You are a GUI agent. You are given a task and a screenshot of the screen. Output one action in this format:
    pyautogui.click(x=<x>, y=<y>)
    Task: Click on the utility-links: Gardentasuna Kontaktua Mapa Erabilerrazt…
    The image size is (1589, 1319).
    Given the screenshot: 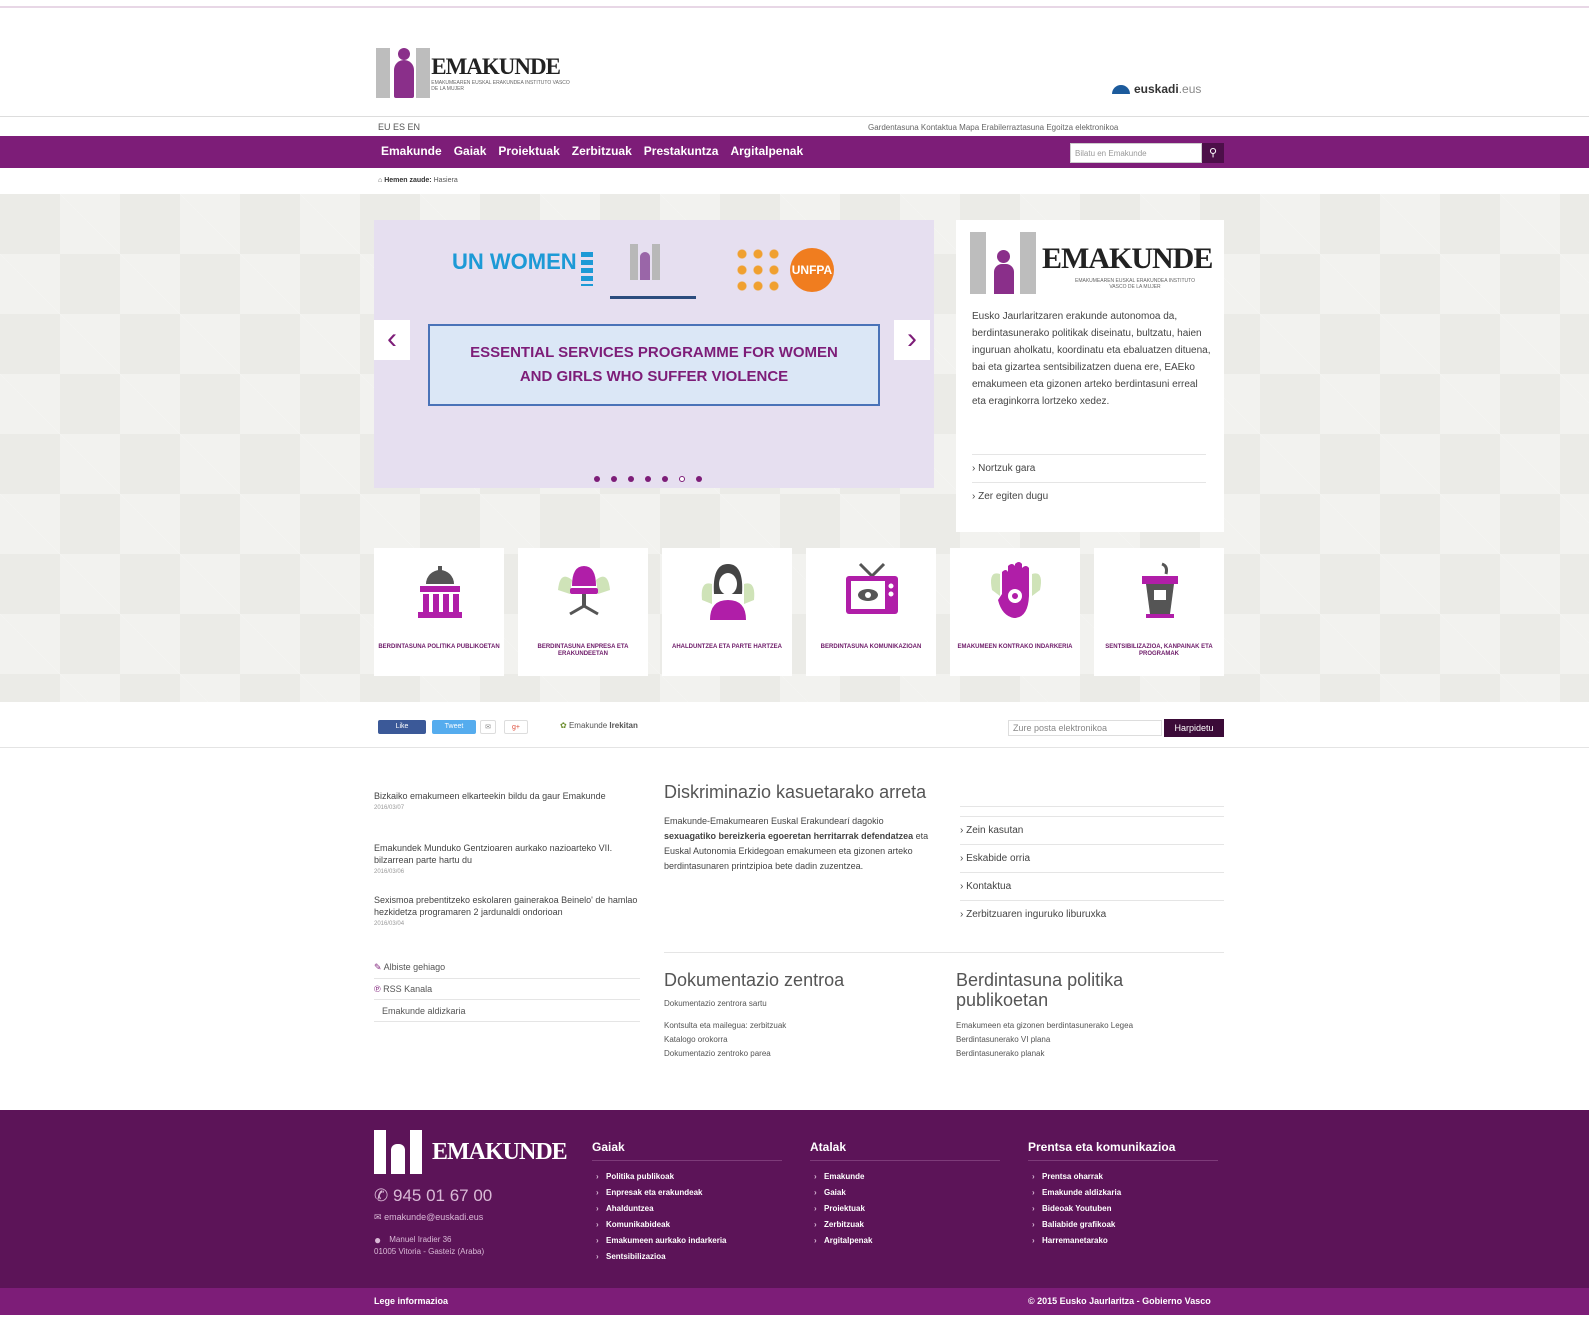 What is the action you would take?
    pyautogui.click(x=993, y=127)
    